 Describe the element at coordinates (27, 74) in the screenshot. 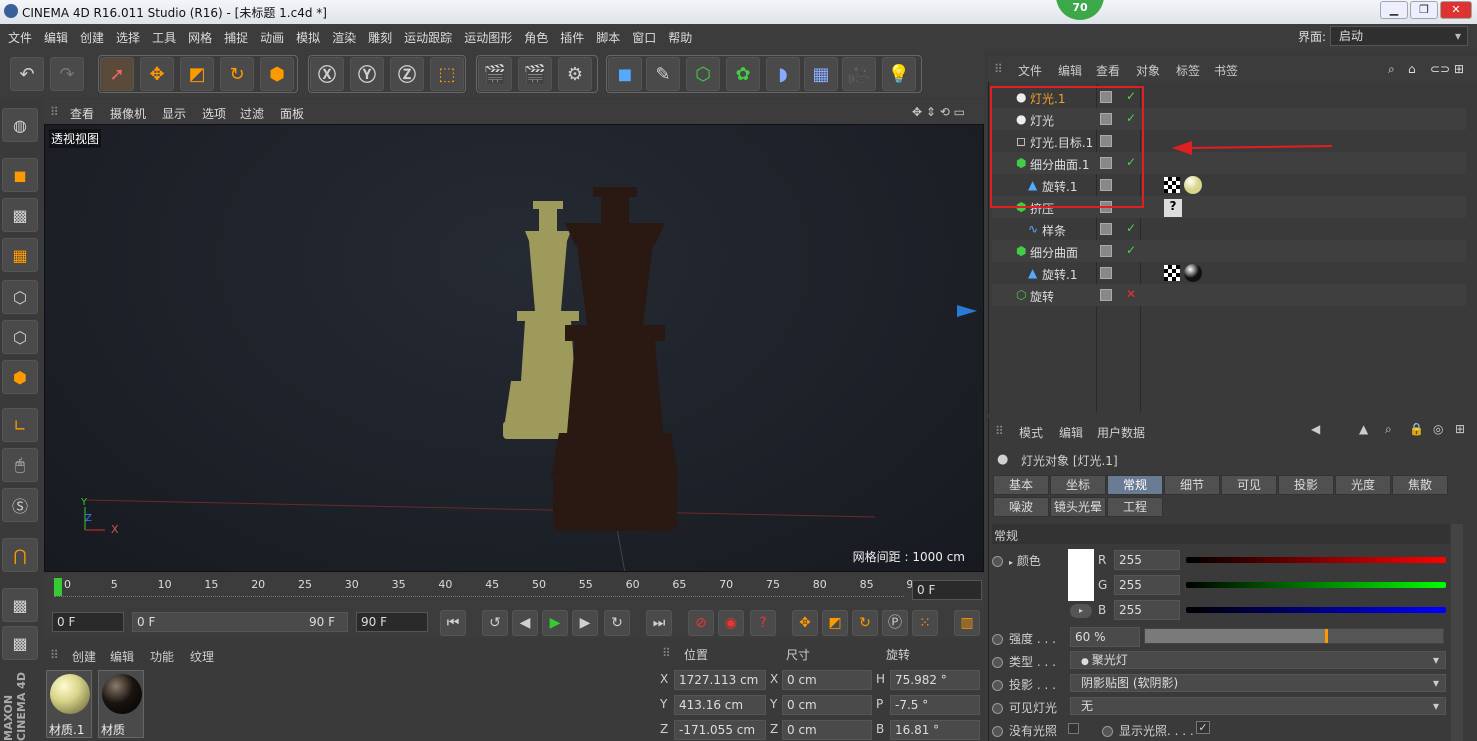

I see `undo-icon: ↶` at that location.